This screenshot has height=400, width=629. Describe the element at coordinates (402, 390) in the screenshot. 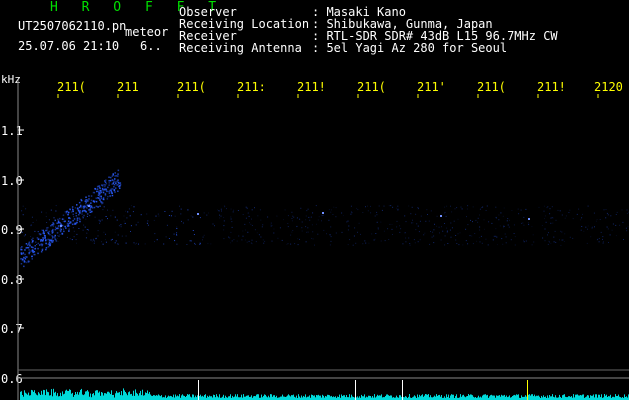

I see `level-spike` at that location.